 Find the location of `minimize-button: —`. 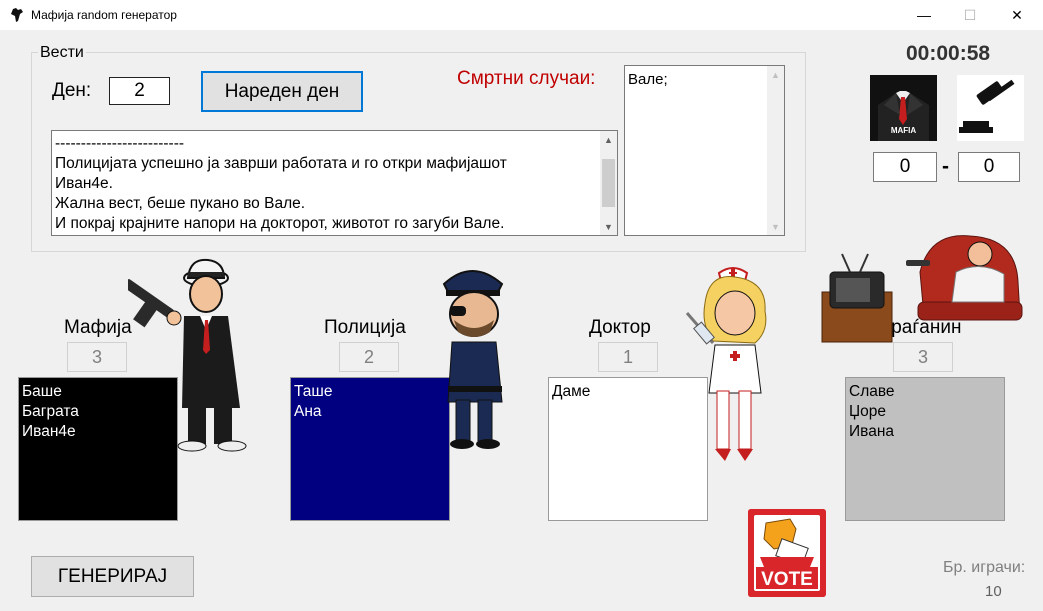

minimize-button: — is located at coordinates (924, 15).